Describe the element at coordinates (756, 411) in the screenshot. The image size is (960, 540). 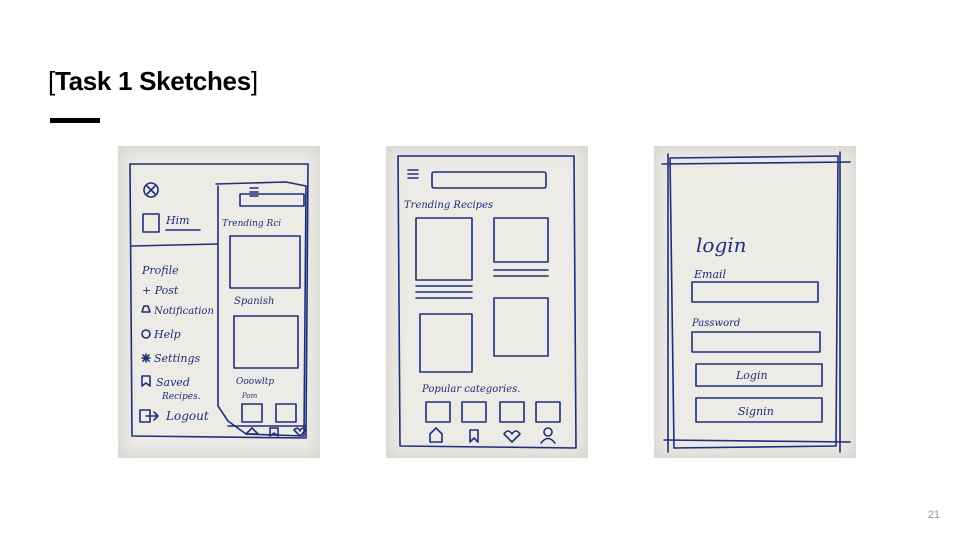
I see `signin-button-label: Signin` at that location.